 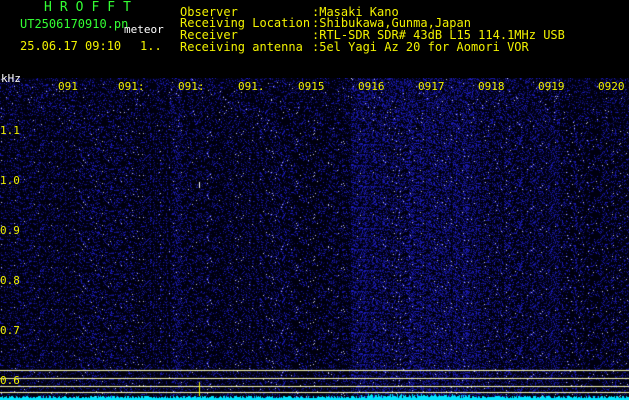 What do you see at coordinates (551, 86) in the screenshot?
I see `time-tick-label: 0919` at bounding box center [551, 86].